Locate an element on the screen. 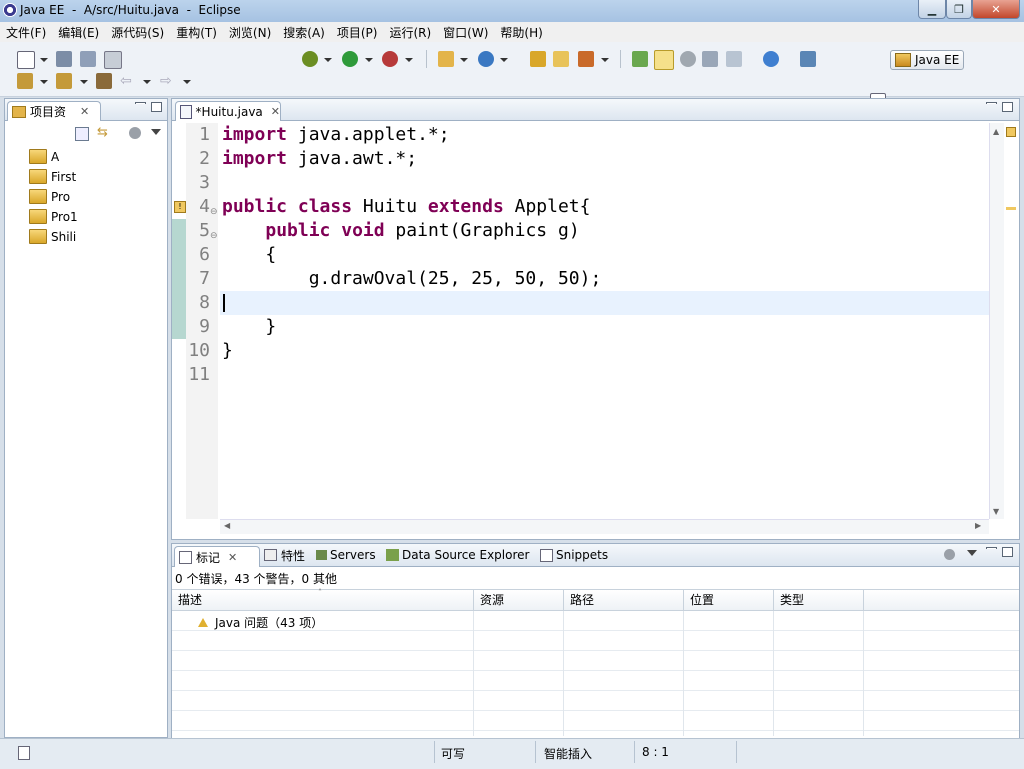  open-task-icon is located at coordinates (586, 59).